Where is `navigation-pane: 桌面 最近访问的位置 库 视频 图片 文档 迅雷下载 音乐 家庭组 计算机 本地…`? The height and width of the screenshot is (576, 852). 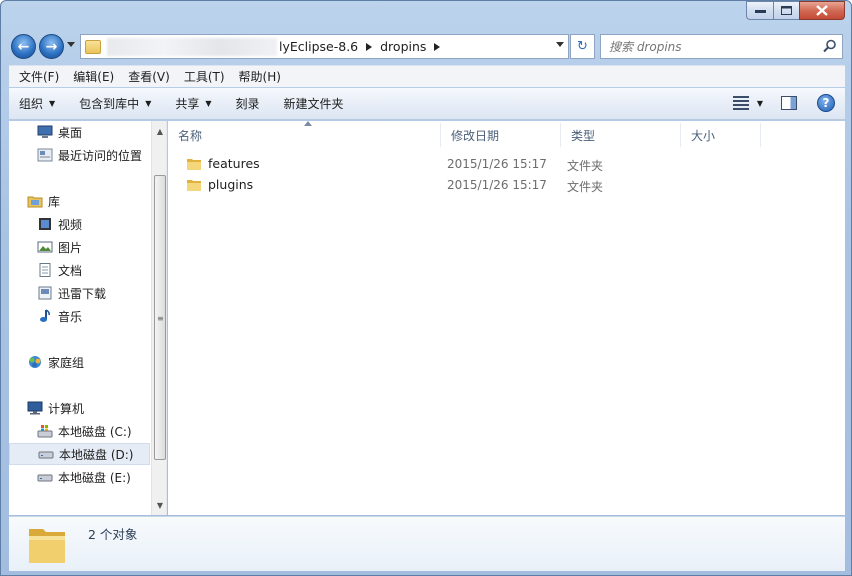
navigation-pane: 桌面 最近访问的位置 库 视频 图片 文档 迅雷下载 音乐 家庭组 计算机 本地… is located at coordinates (88, 318).